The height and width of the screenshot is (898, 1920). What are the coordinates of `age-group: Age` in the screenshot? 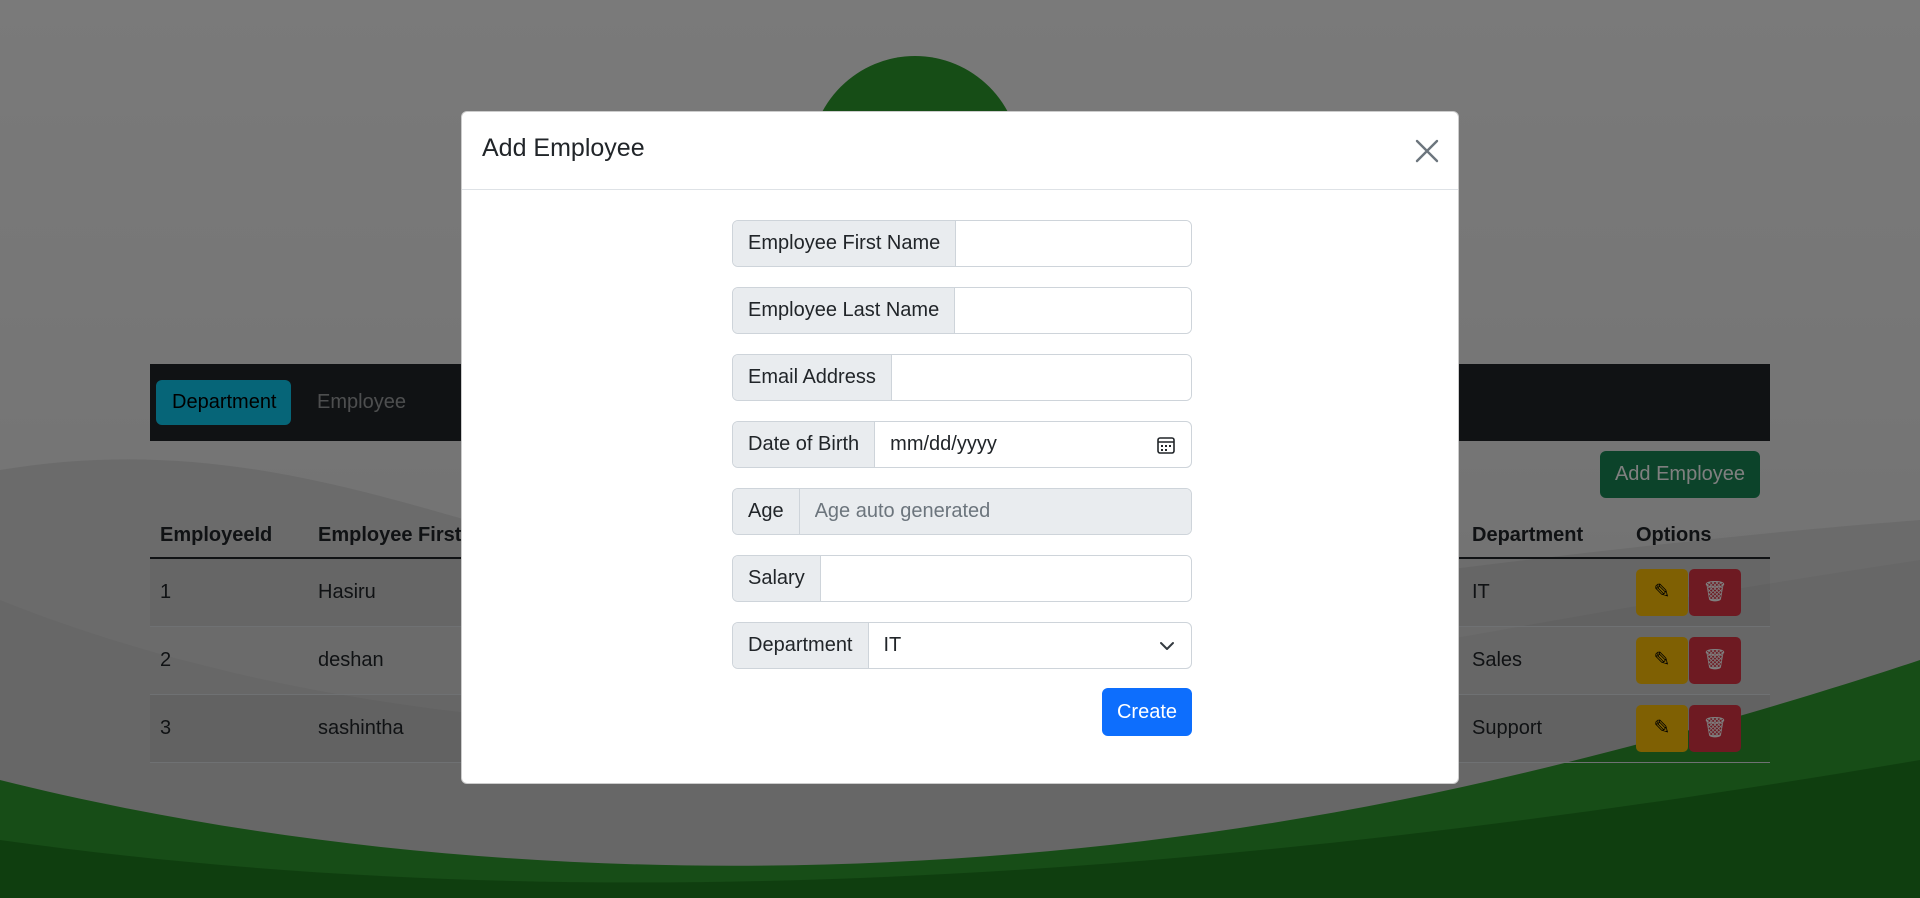 It's located at (962, 511).